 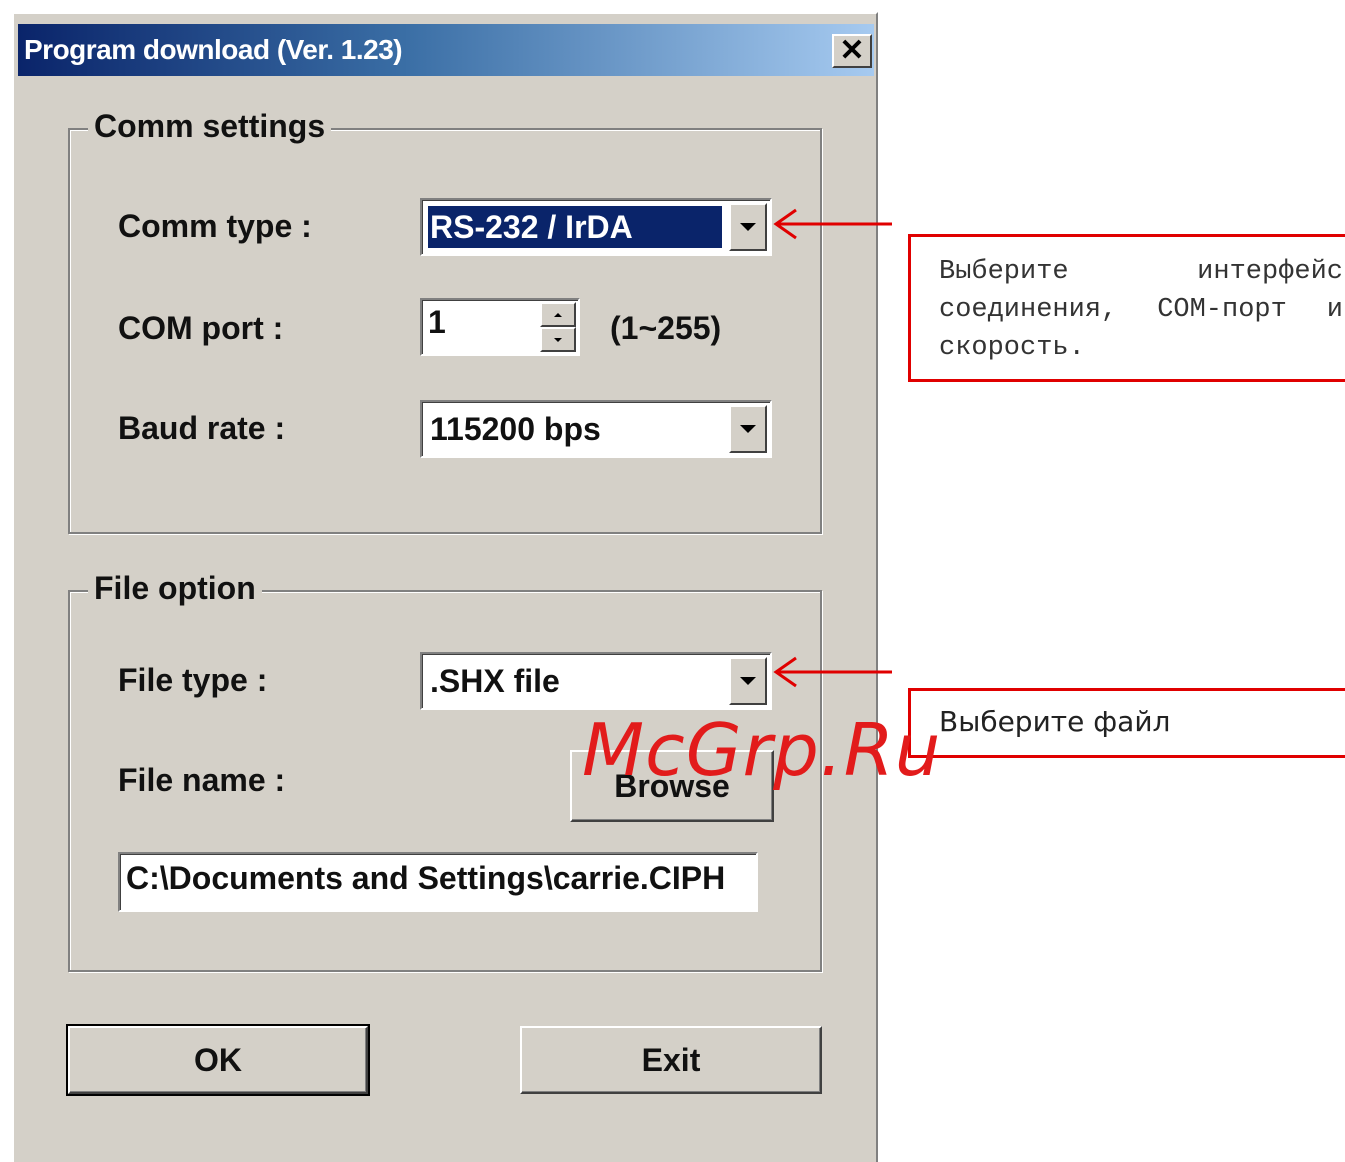 I want to click on com-port-spin-buttons, so click(x=558, y=327).